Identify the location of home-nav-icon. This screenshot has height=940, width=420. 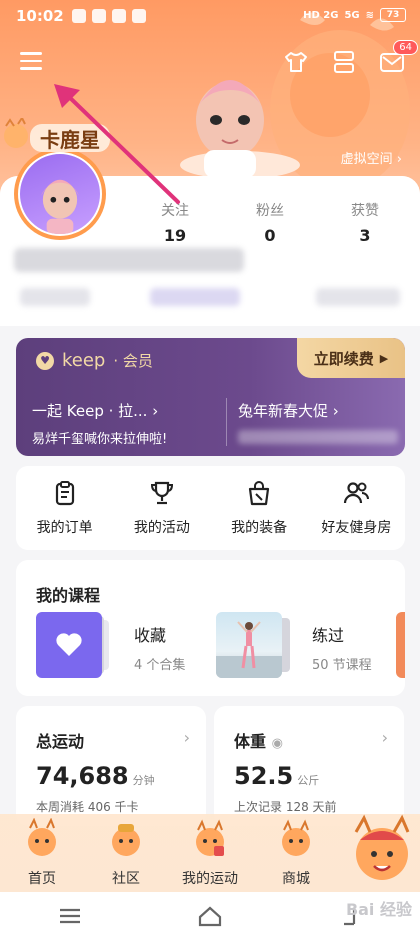
(210, 916).